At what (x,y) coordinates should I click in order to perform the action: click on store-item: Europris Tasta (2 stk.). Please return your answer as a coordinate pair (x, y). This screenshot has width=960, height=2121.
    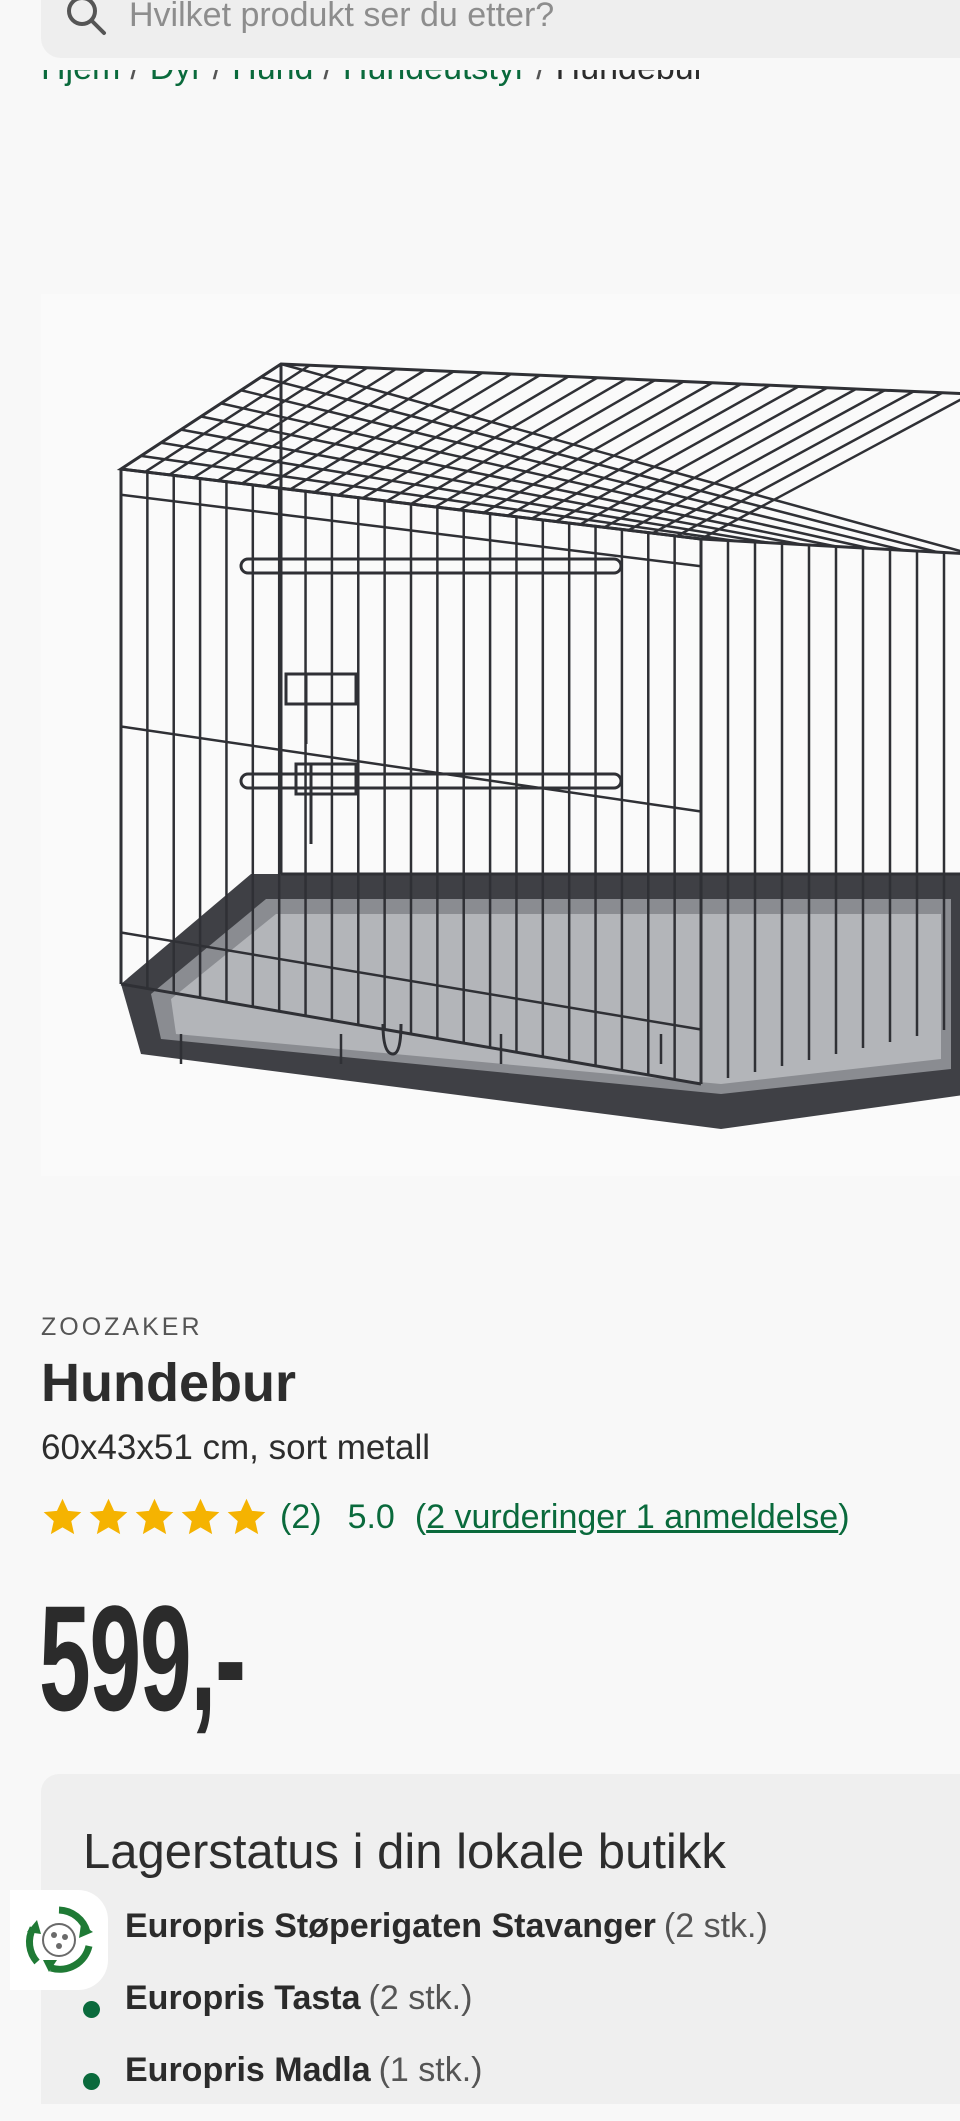
    Looking at the image, I should click on (425, 2013).